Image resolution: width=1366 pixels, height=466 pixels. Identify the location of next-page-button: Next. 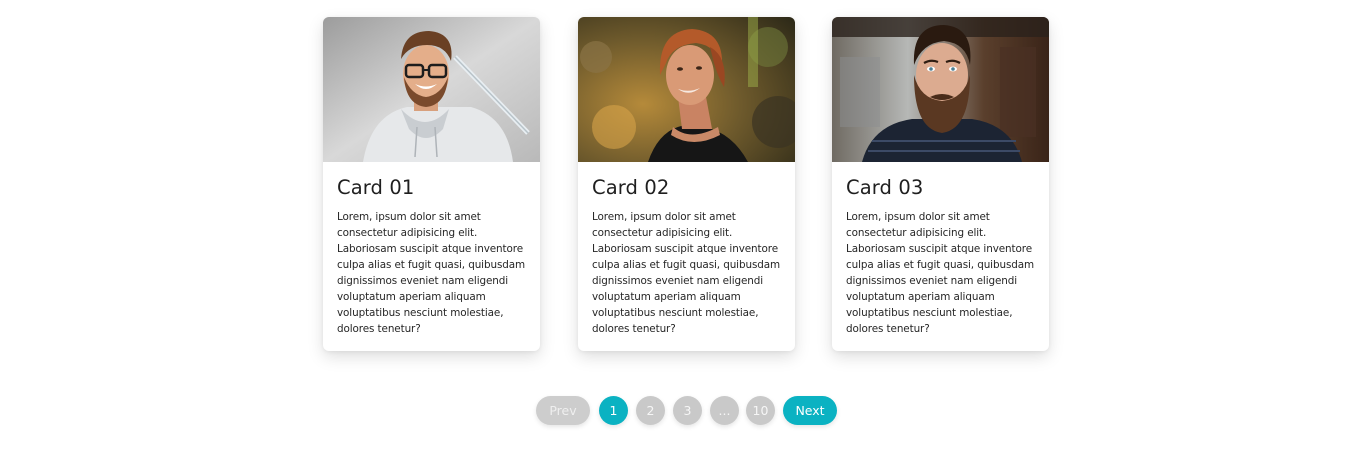
(810, 410).